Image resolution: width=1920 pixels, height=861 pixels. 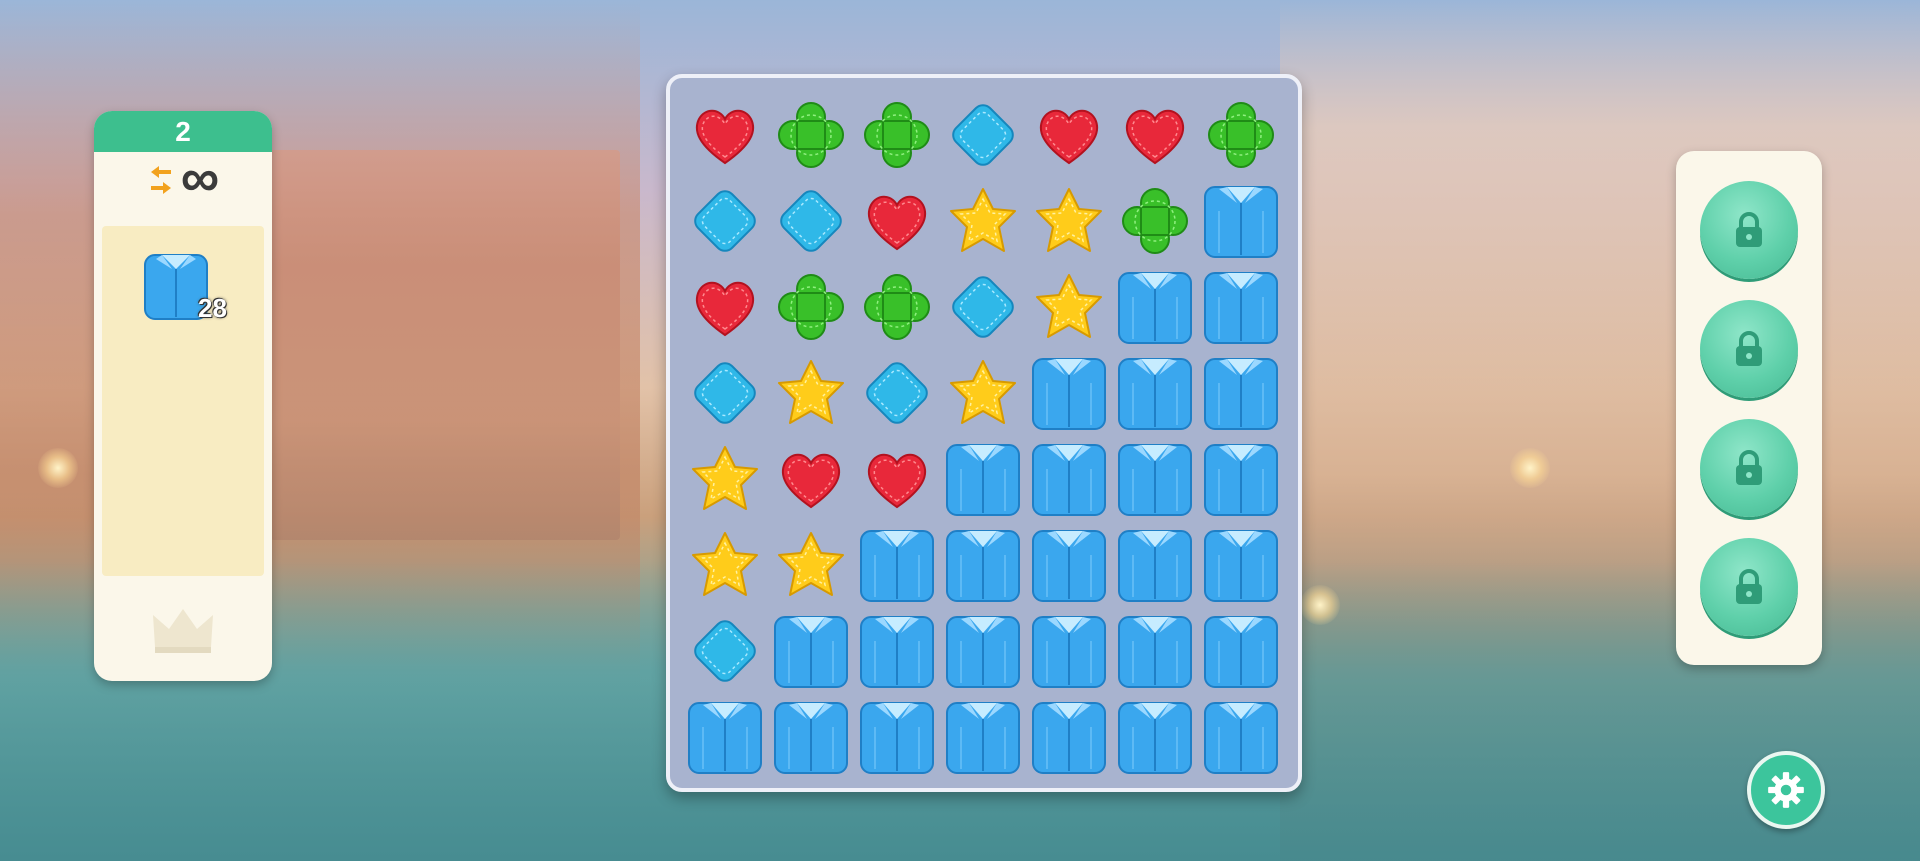 I want to click on goal-count: 28, so click(x=212, y=308).